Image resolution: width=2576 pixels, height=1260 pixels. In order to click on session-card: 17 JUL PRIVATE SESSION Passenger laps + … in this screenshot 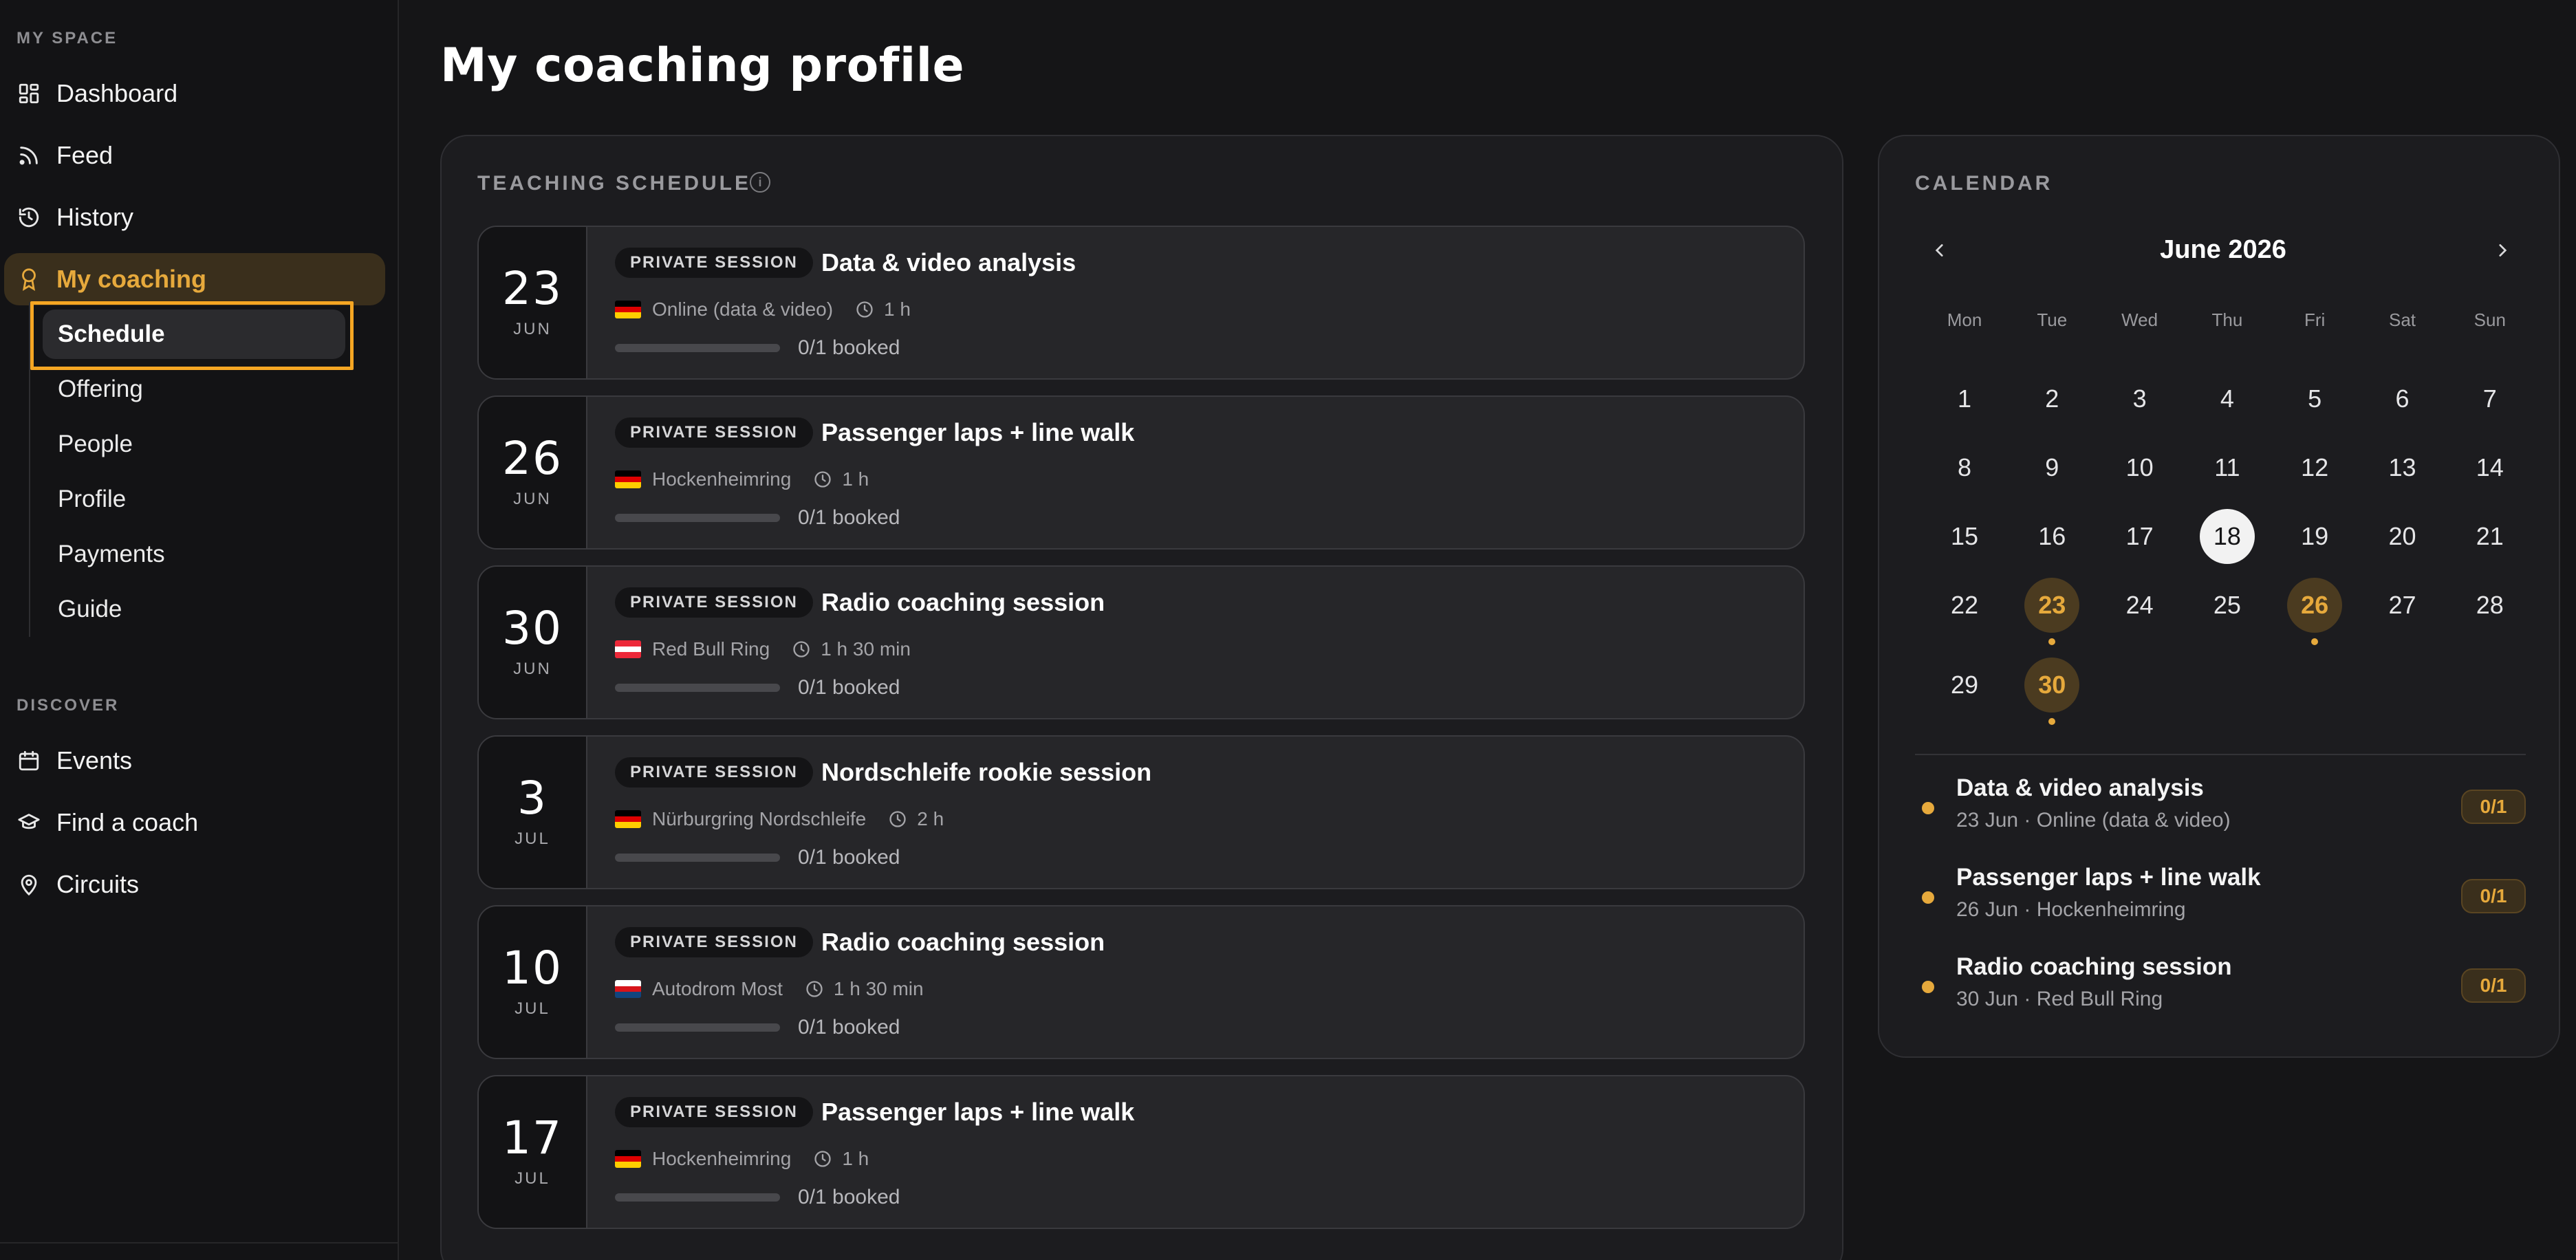, I will do `click(1141, 1152)`.